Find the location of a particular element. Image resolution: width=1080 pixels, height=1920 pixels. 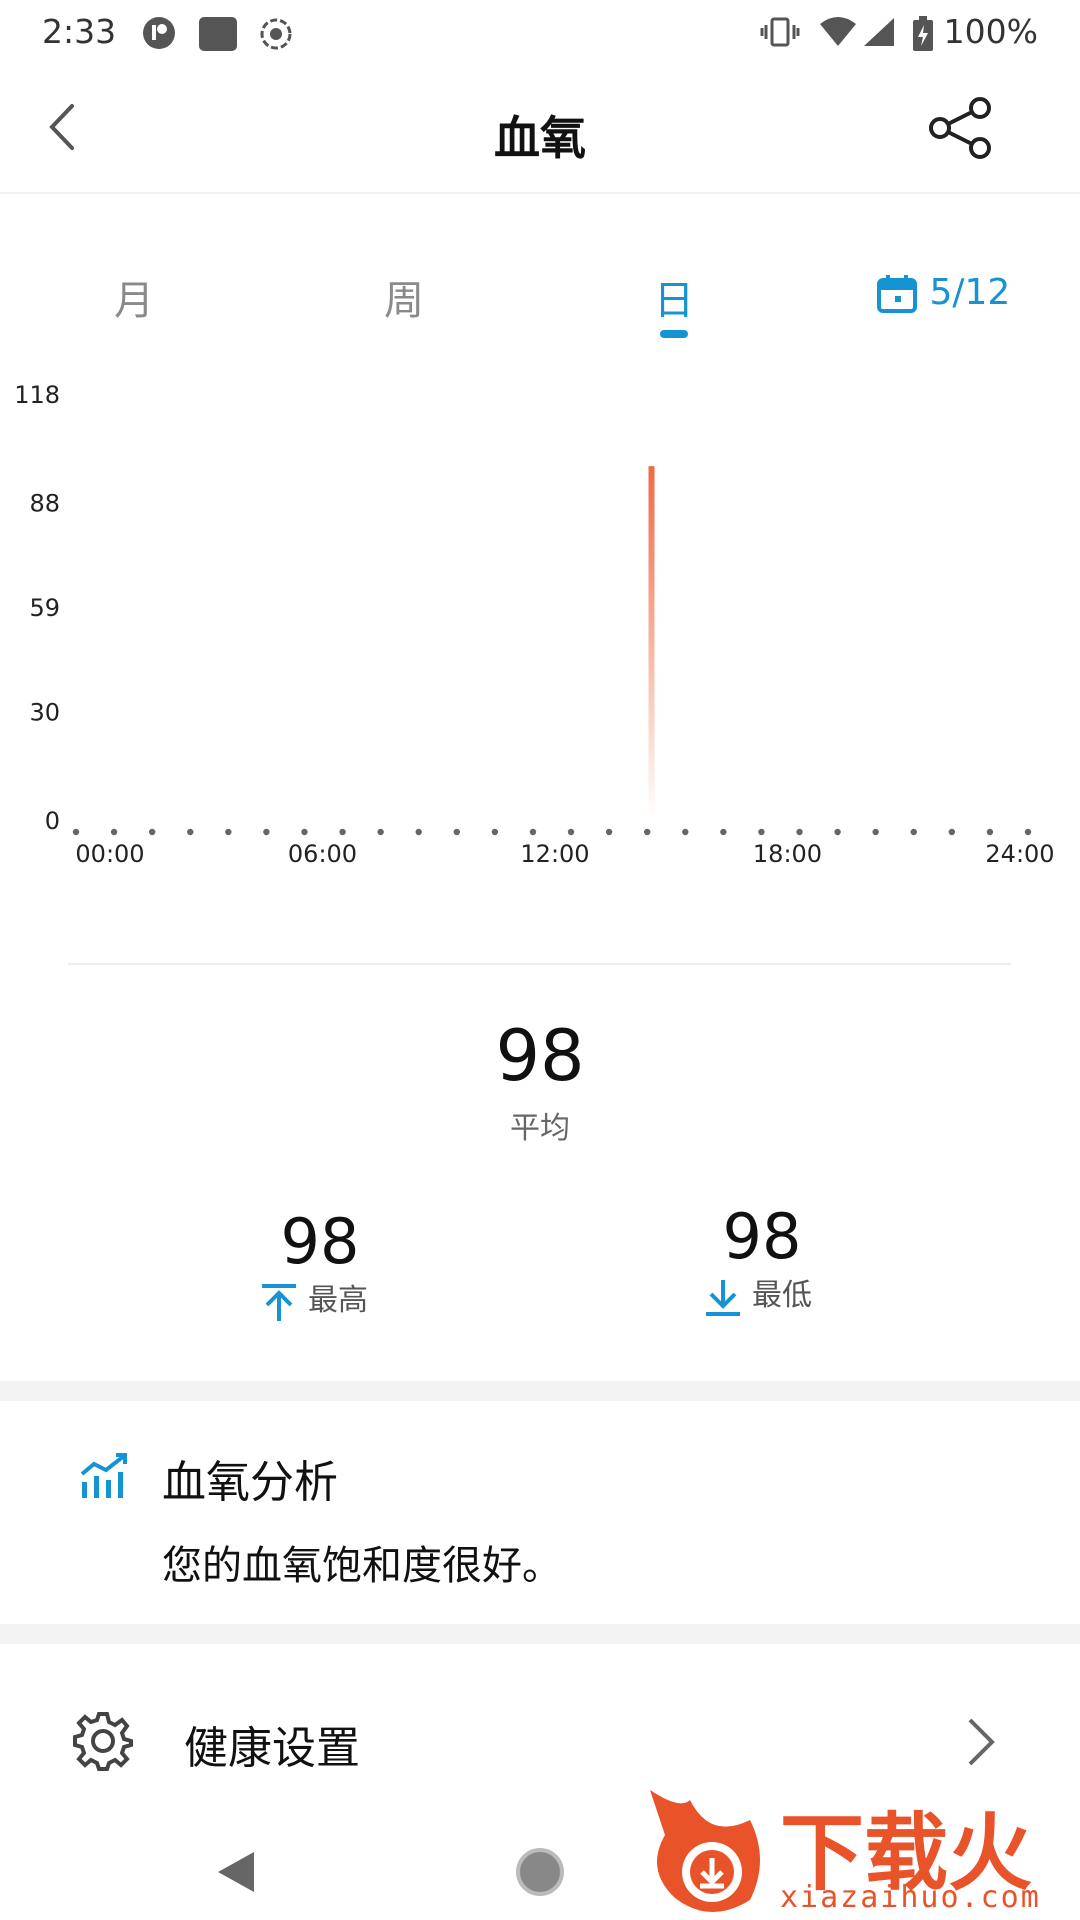

tab-indicator is located at coordinates (674, 334).